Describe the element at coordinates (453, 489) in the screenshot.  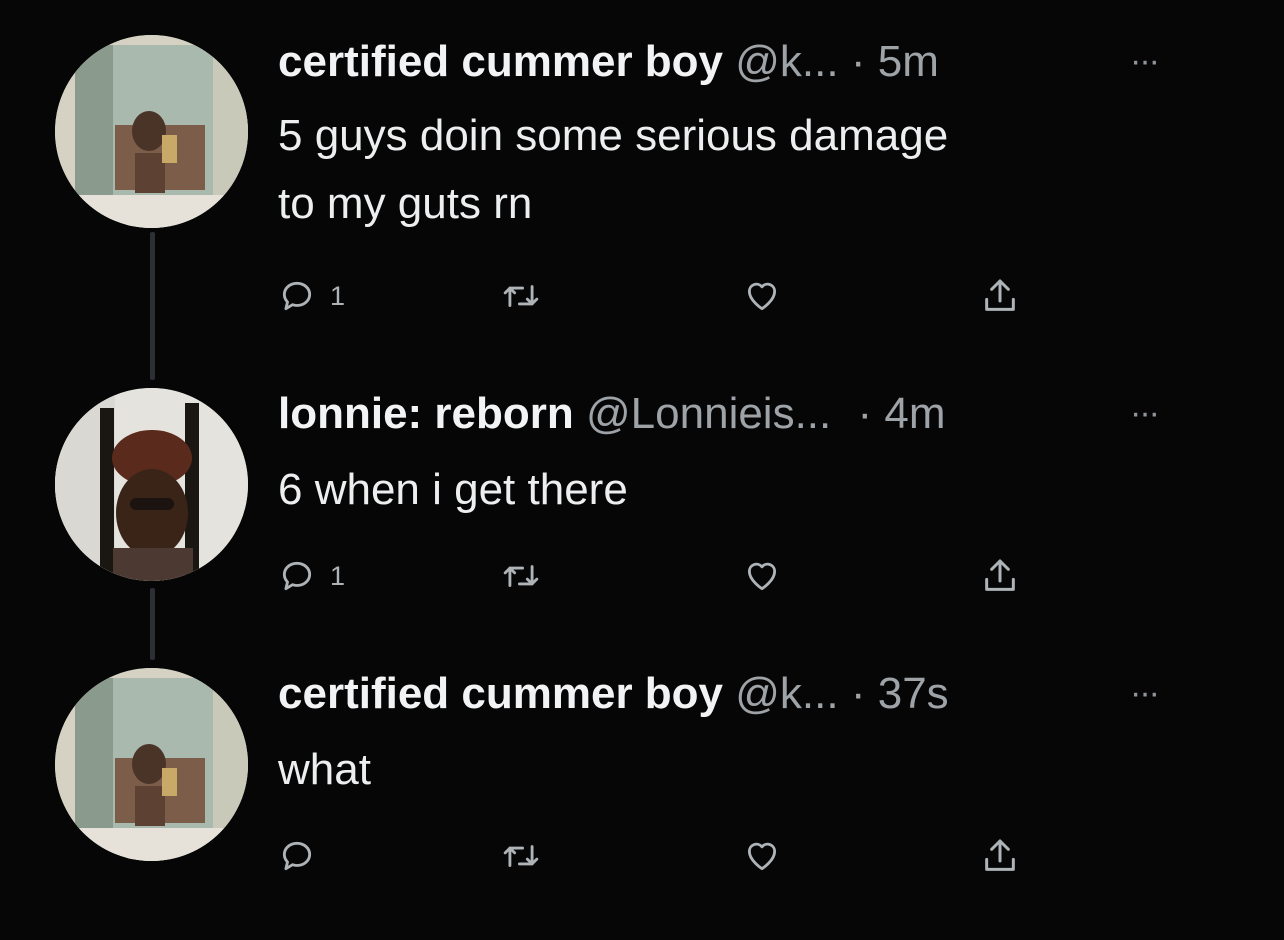
I see `tweet-text-line: 6 when i get there` at that location.